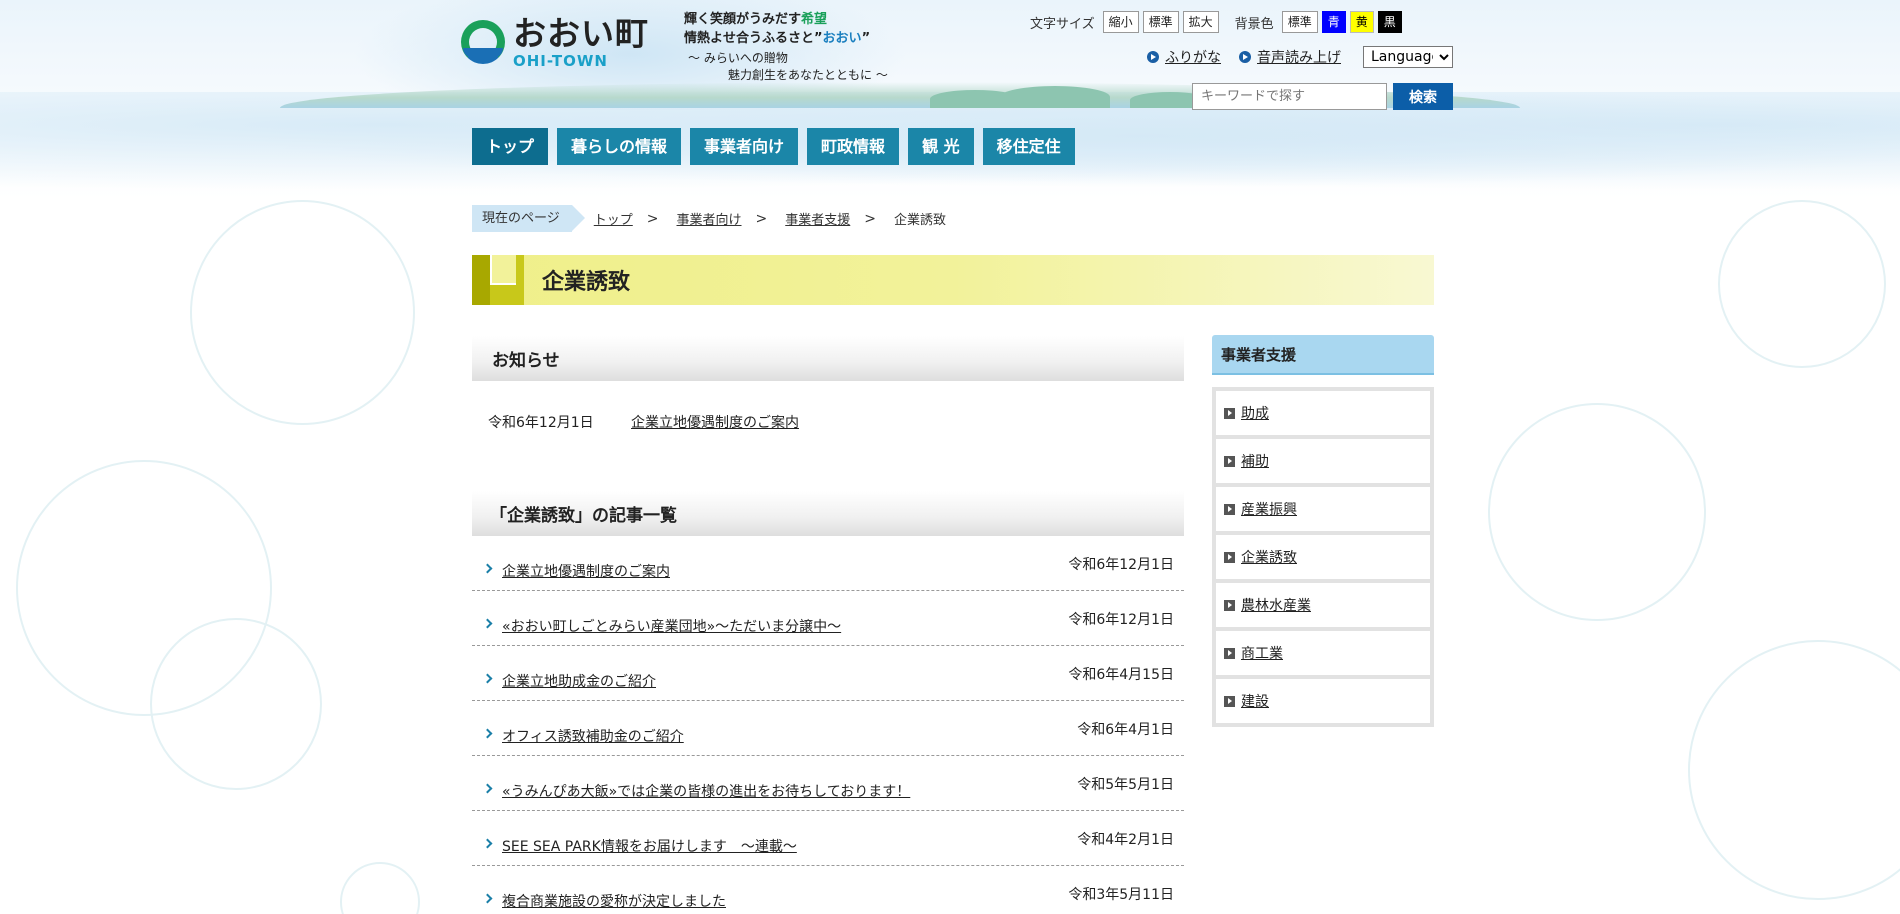 This screenshot has height=914, width=1900. I want to click on nav-tourism: 観 光, so click(941, 146).